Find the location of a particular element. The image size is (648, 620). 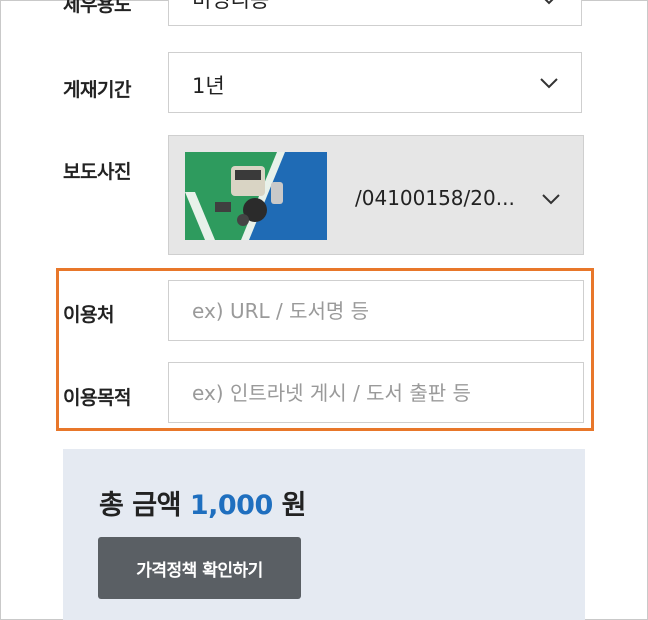

usage-type-select: 비영리용 is located at coordinates (375, 13).